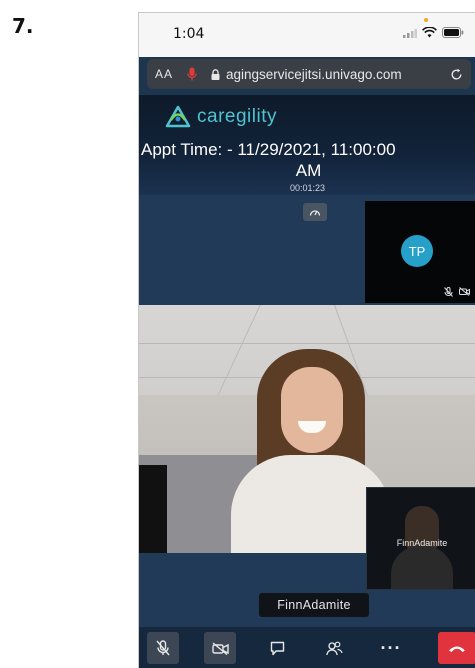 This screenshot has width=475, height=668. I want to click on caregility-logo: caregility, so click(221, 117).